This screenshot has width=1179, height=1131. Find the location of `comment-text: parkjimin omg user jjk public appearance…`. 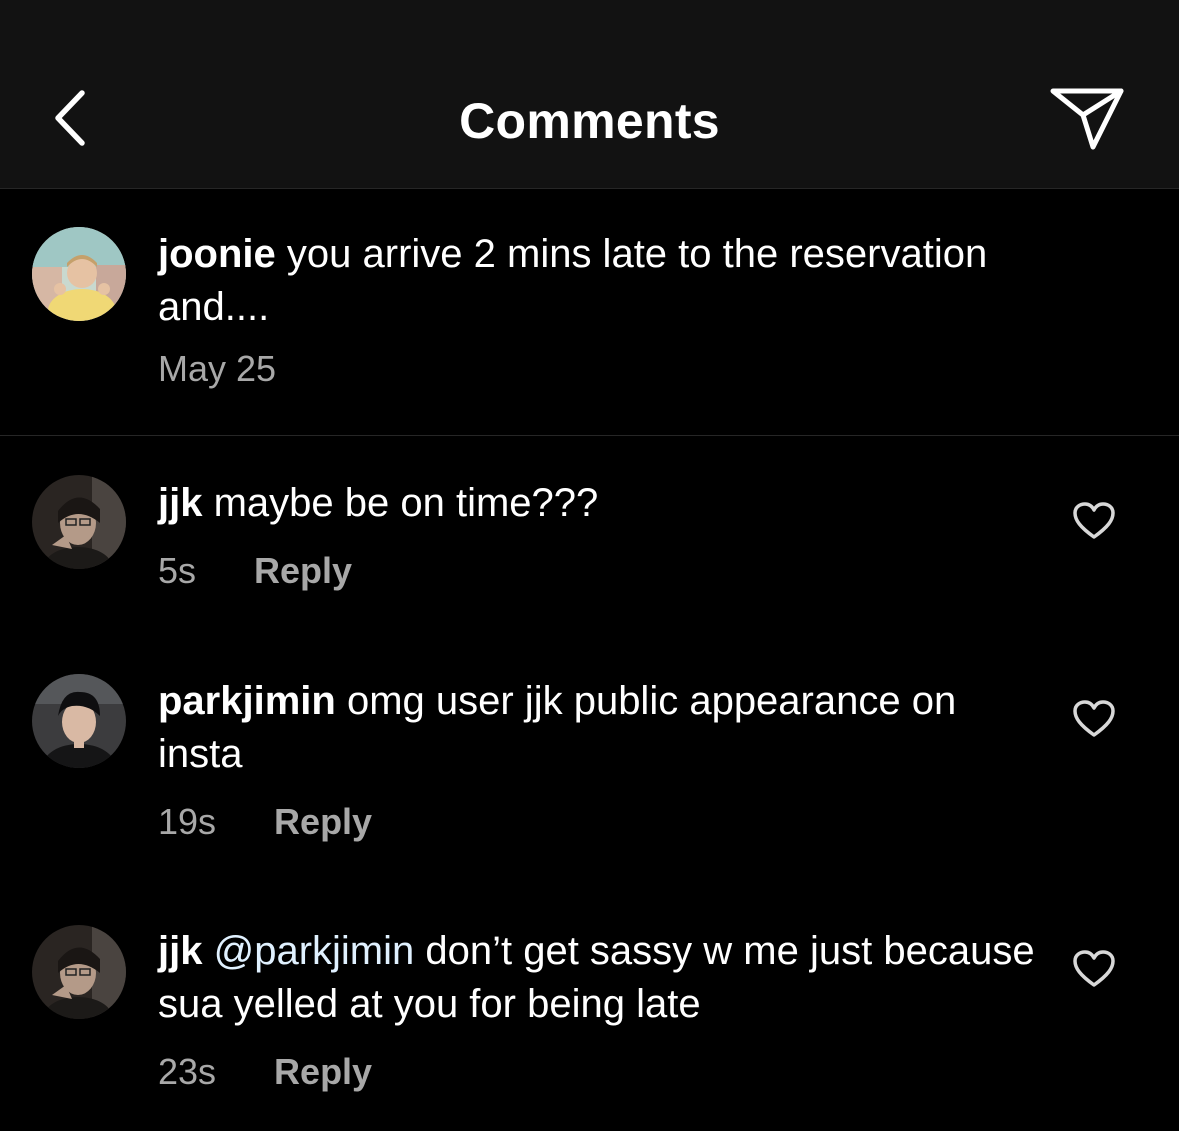

comment-text: parkjimin omg user jjk public appearance… is located at coordinates (598, 728).